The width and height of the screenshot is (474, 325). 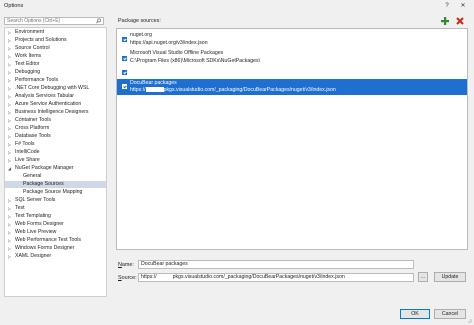 What do you see at coordinates (28, 56) in the screenshot?
I see `tree-item-label: Work Items` at bounding box center [28, 56].